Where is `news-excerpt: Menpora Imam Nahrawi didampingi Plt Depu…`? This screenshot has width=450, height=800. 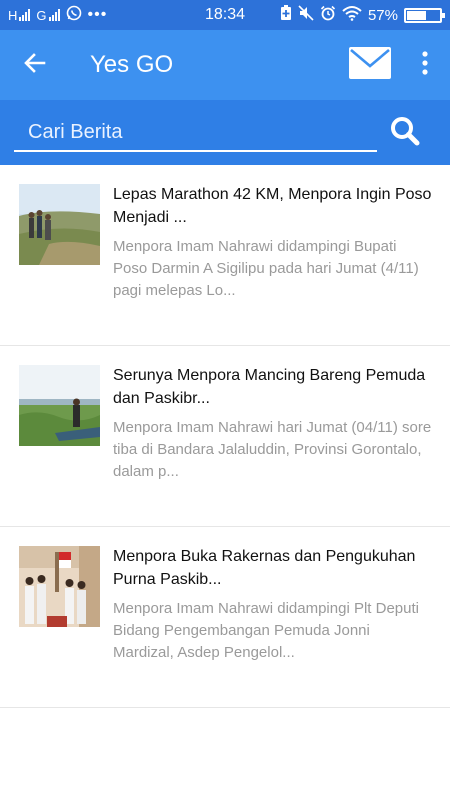 news-excerpt: Menpora Imam Nahrawi didampingi Plt Depu… is located at coordinates (266, 630).